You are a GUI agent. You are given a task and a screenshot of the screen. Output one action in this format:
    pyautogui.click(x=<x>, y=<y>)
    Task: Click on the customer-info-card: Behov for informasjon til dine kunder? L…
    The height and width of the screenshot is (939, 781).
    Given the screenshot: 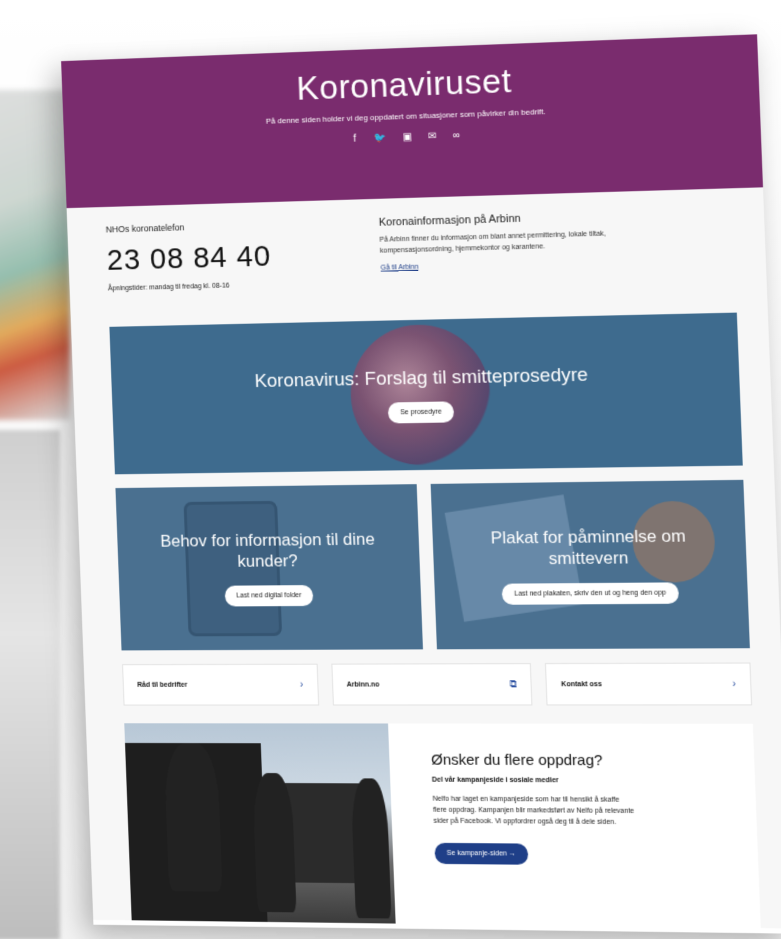 What is the action you would take?
    pyautogui.click(x=269, y=567)
    